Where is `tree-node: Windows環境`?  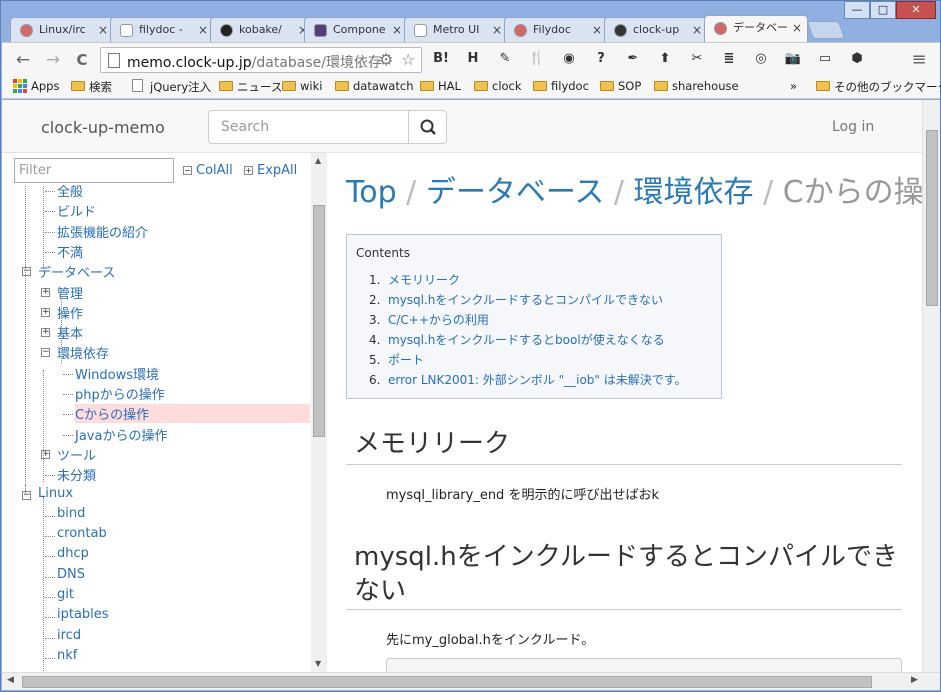 tree-node: Windows環境 is located at coordinates (117, 373).